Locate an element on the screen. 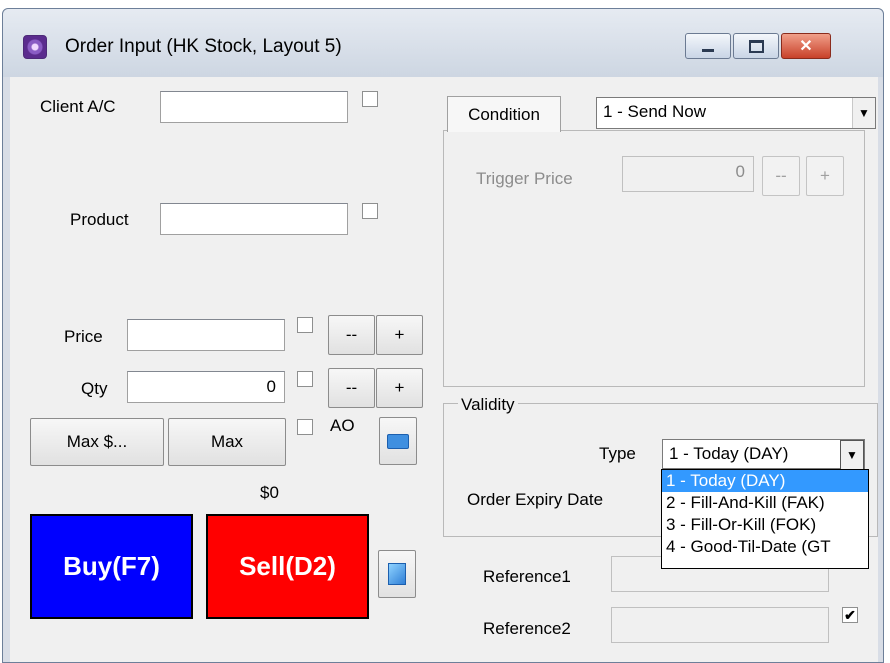 This screenshot has width=890, height=663. condition-selected-value: 1 - Send Now is located at coordinates (654, 111).